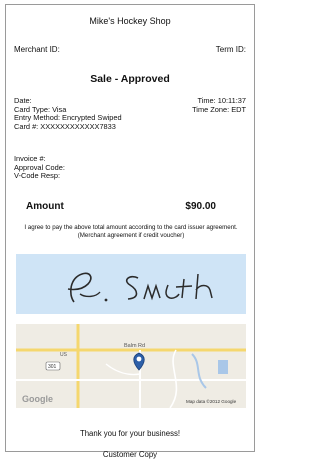 The image size is (320, 460). Describe the element at coordinates (219, 109) in the screenshot. I see `time-zone: Time Zone: EDT` at that location.